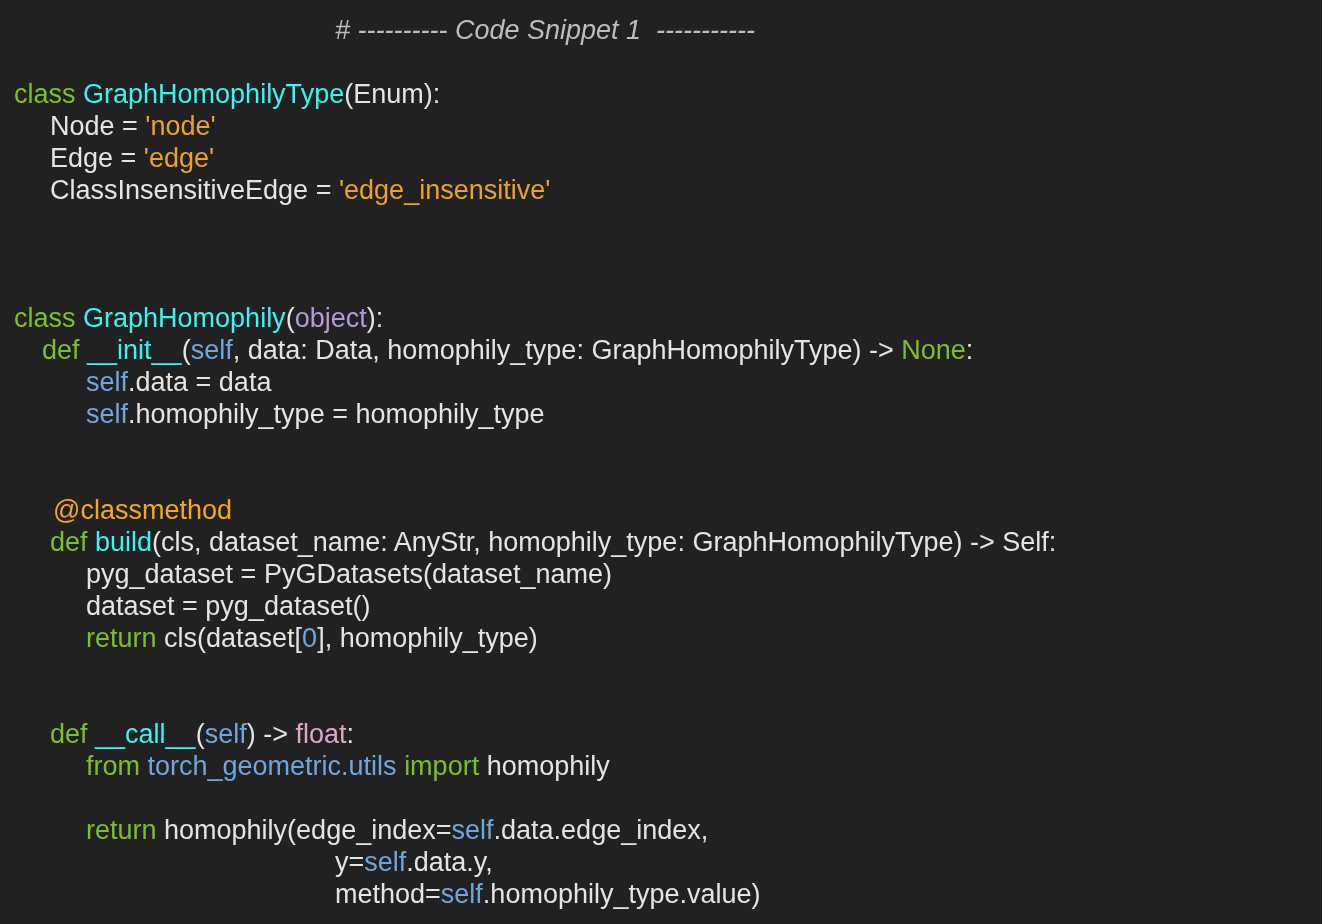 Image resolution: width=1322 pixels, height=924 pixels. Describe the element at coordinates (178, 382) in the screenshot. I see `code-line: self.data = data` at that location.